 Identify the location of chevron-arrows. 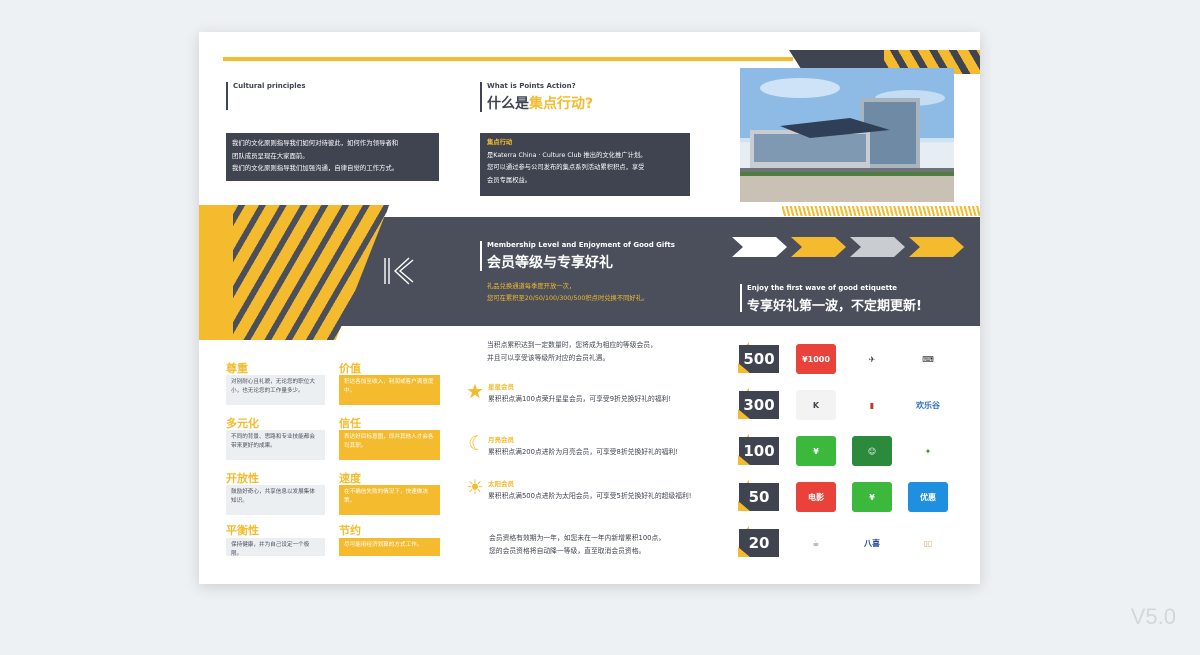
(852, 247).